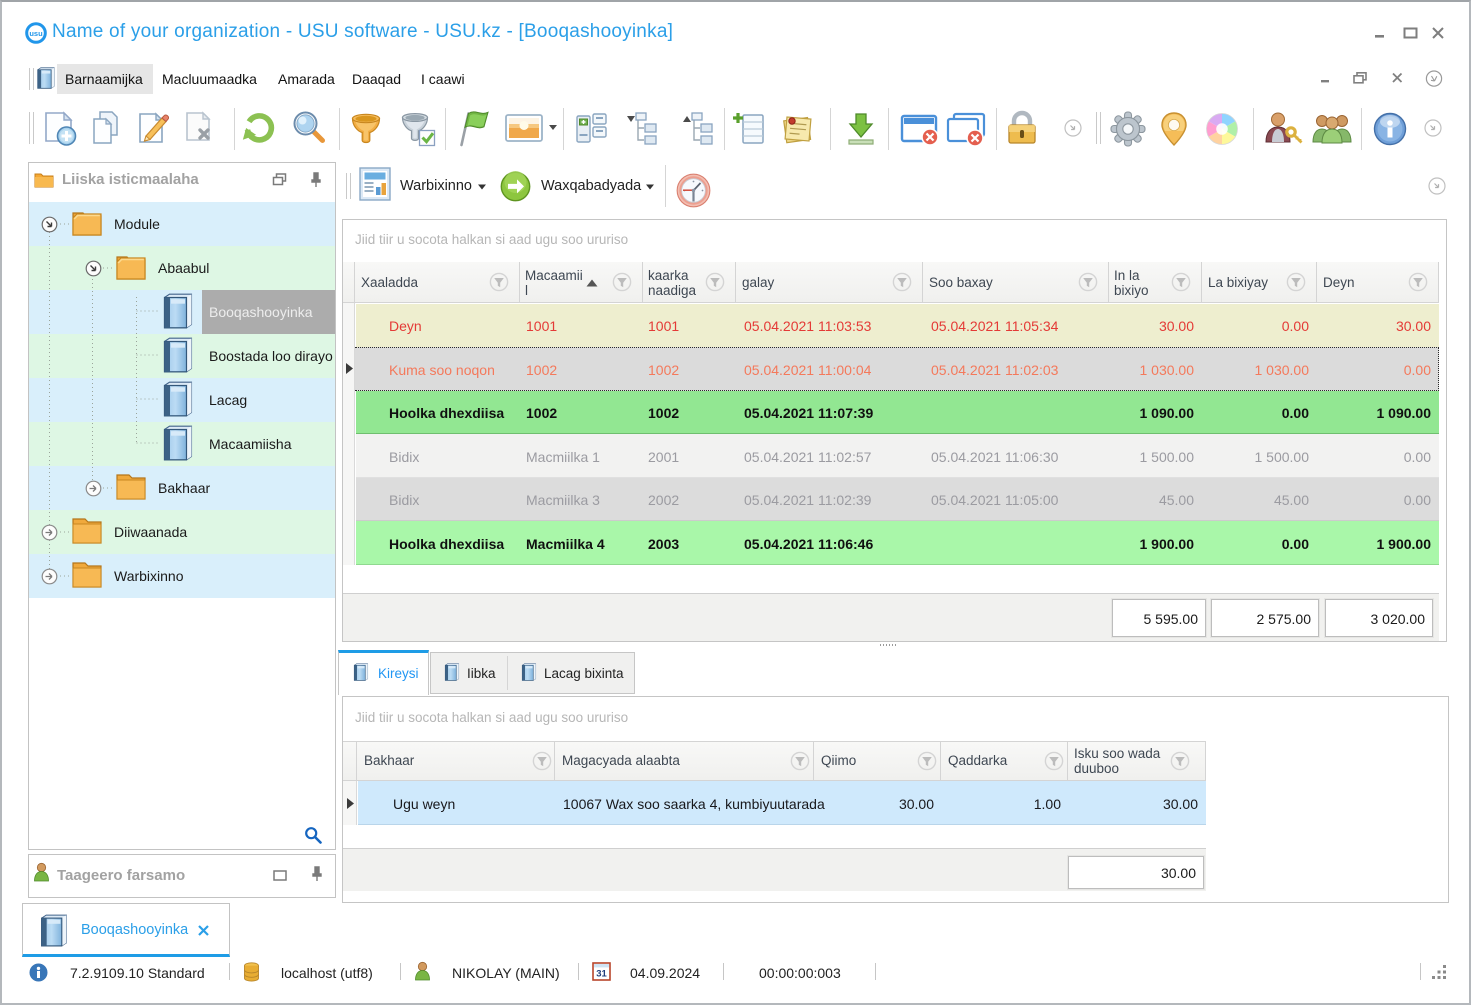  Describe the element at coordinates (36, 33) in the screenshot. I see `svg-text: usu` at that location.